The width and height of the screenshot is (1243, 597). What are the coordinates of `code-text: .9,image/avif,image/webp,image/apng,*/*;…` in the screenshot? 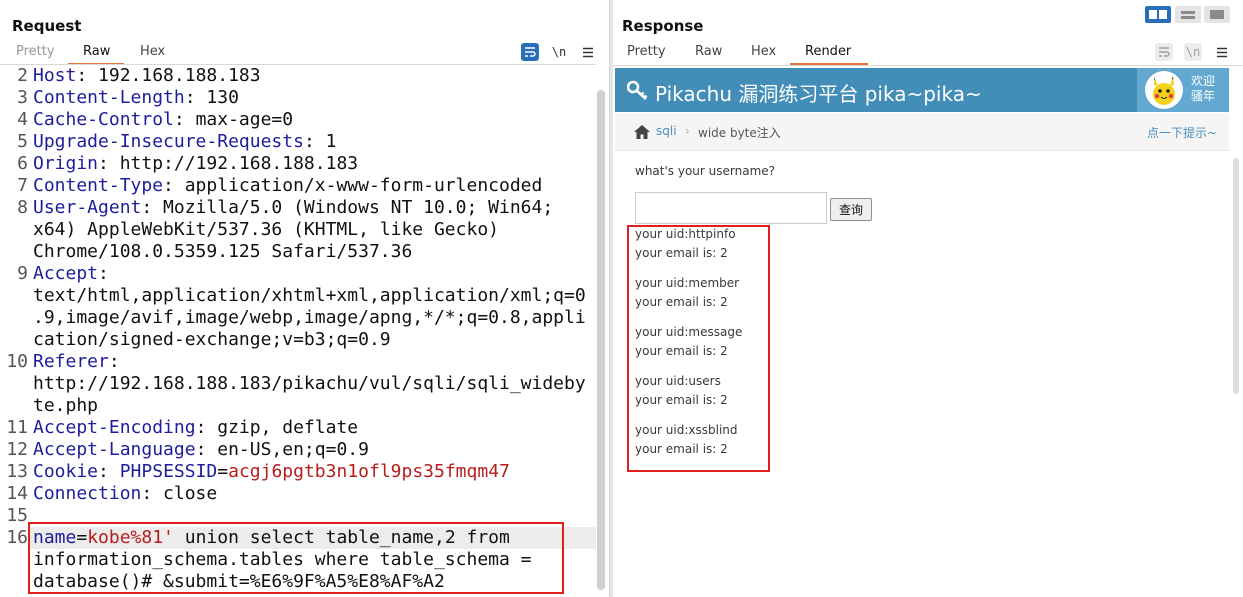 It's located at (309, 317).